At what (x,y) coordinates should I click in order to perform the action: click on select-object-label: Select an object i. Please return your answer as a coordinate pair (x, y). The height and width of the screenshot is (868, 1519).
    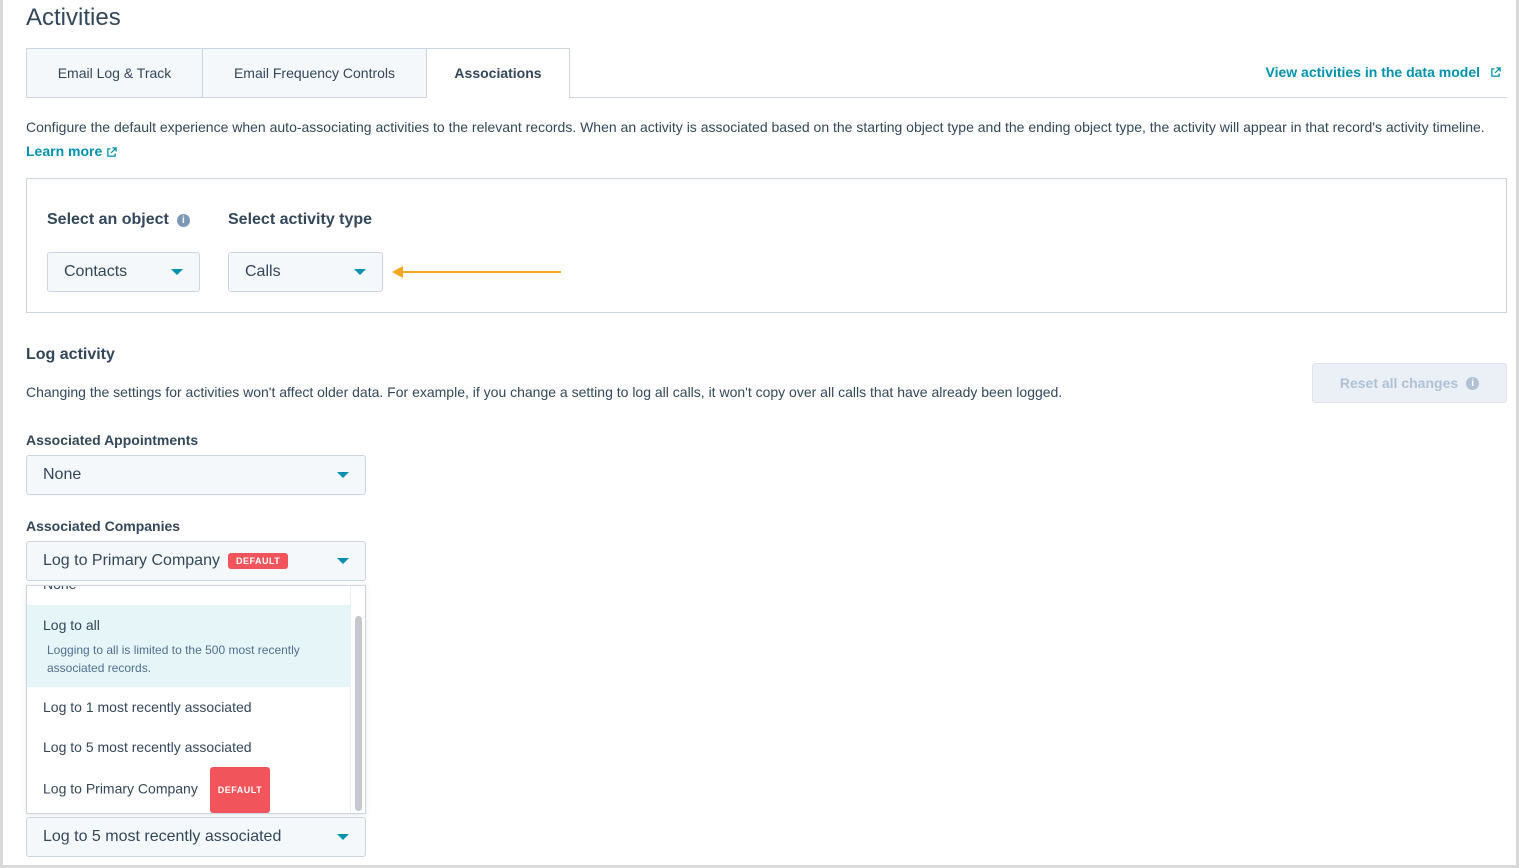
    Looking at the image, I should click on (118, 220).